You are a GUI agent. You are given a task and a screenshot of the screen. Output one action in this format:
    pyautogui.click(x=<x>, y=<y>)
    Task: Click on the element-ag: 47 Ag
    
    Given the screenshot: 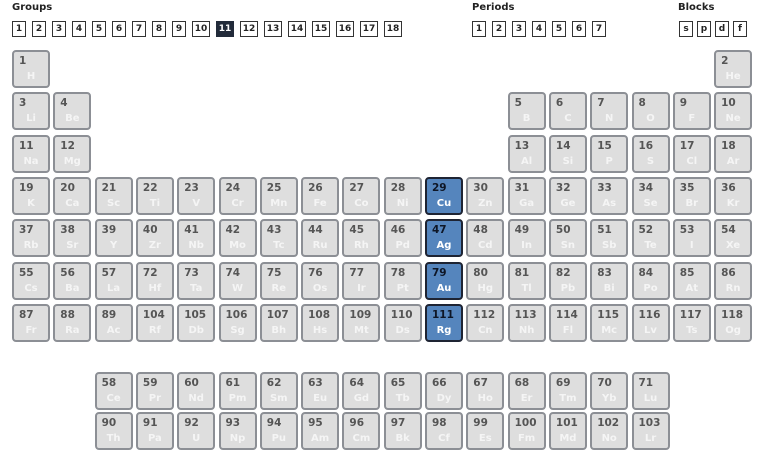 What is the action you would take?
    pyautogui.click(x=444, y=238)
    